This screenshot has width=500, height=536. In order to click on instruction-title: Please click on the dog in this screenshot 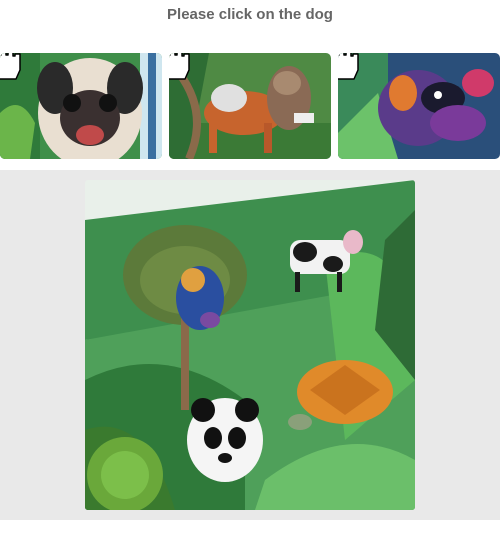, I will do `click(250, 14)`.